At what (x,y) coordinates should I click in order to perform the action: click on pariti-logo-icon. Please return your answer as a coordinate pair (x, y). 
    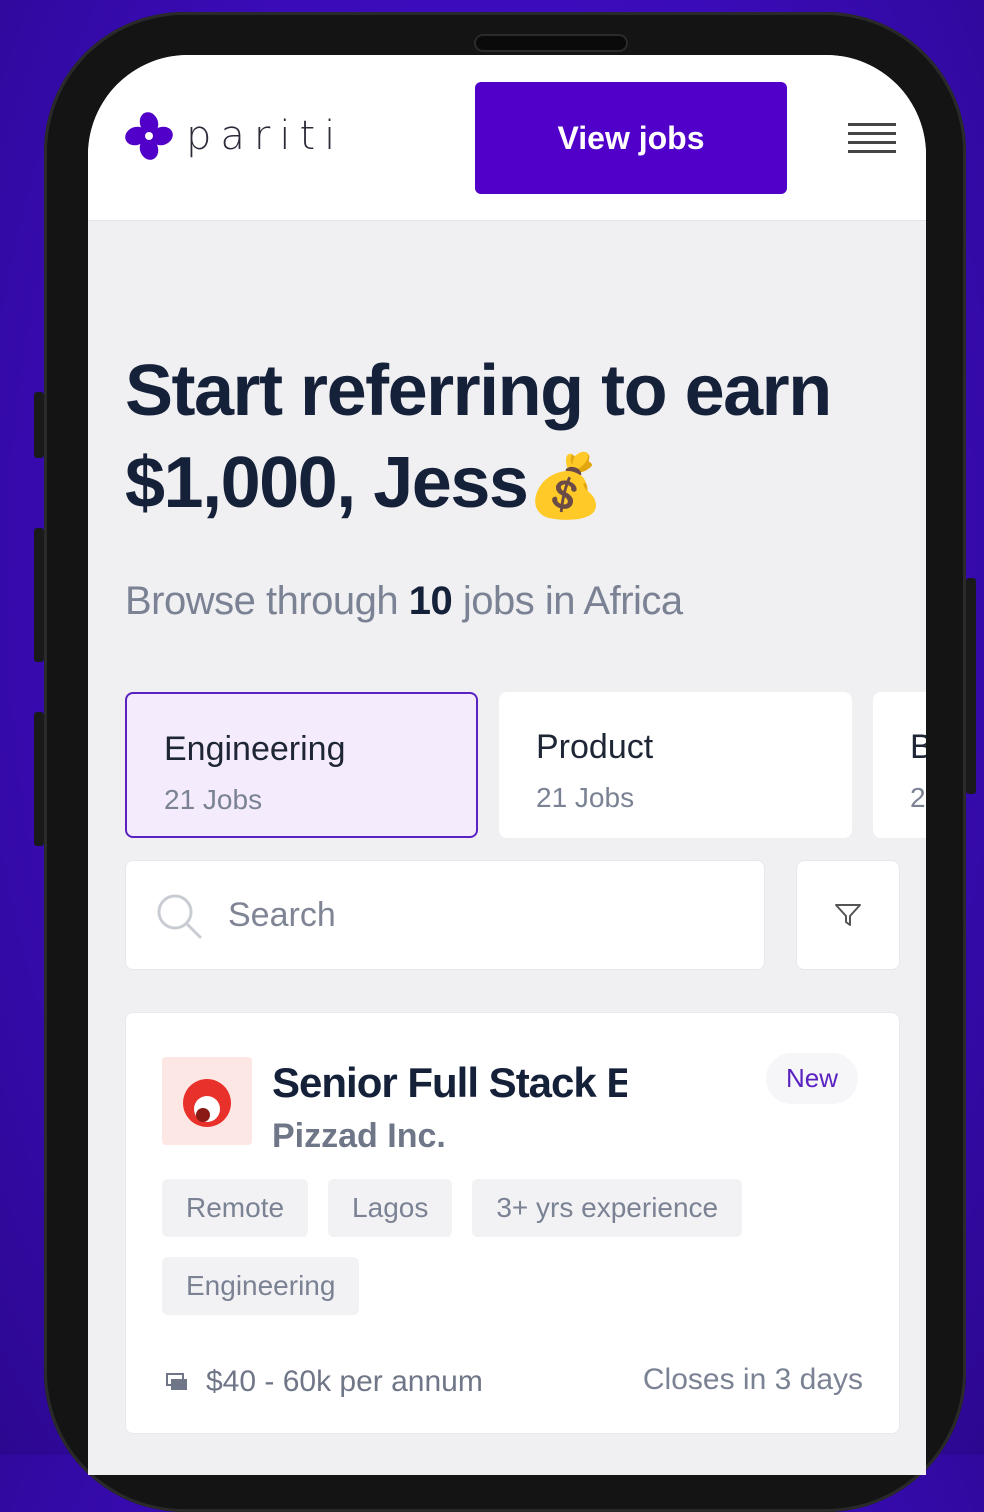
    Looking at the image, I should click on (149, 136).